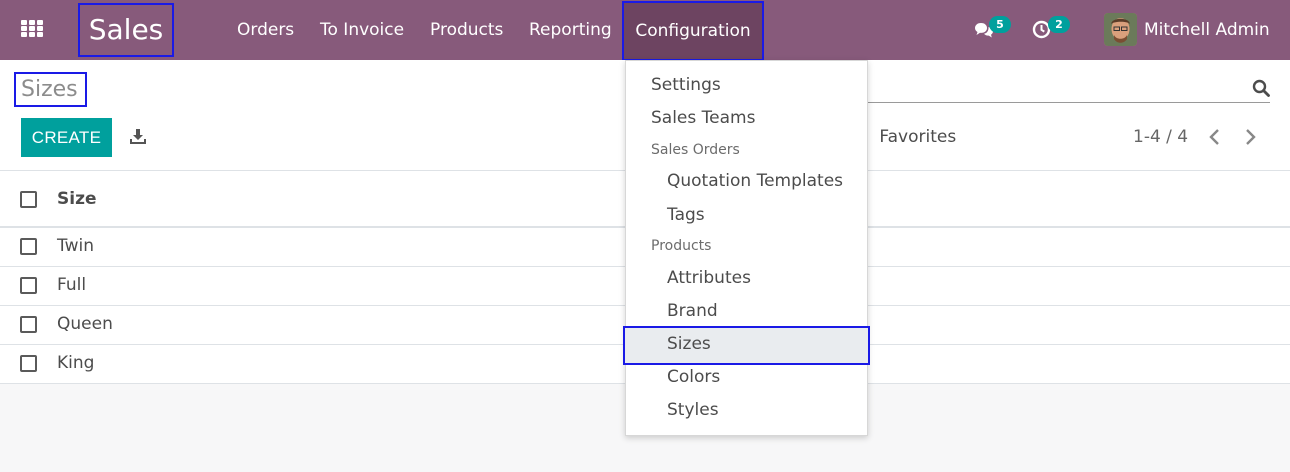 The width and height of the screenshot is (1290, 472). I want to click on messages-button: 5, so click(995, 30).